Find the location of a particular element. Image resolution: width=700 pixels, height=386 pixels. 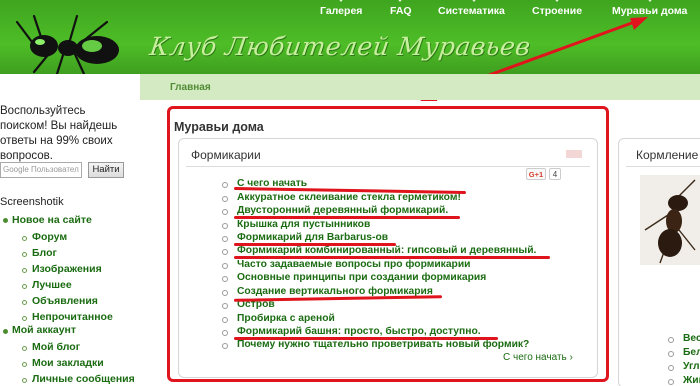

breadcrumb-home: Главная is located at coordinates (190, 87).